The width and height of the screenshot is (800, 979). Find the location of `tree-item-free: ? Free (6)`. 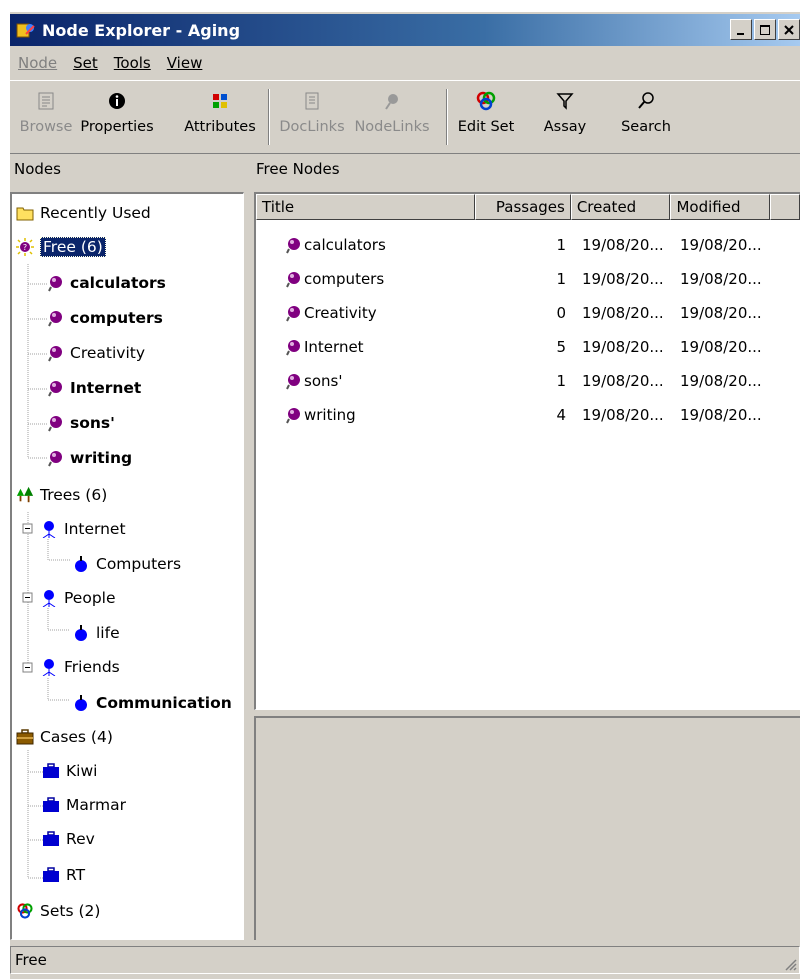

tree-item-free: ? Free (6) is located at coordinates (61, 247).